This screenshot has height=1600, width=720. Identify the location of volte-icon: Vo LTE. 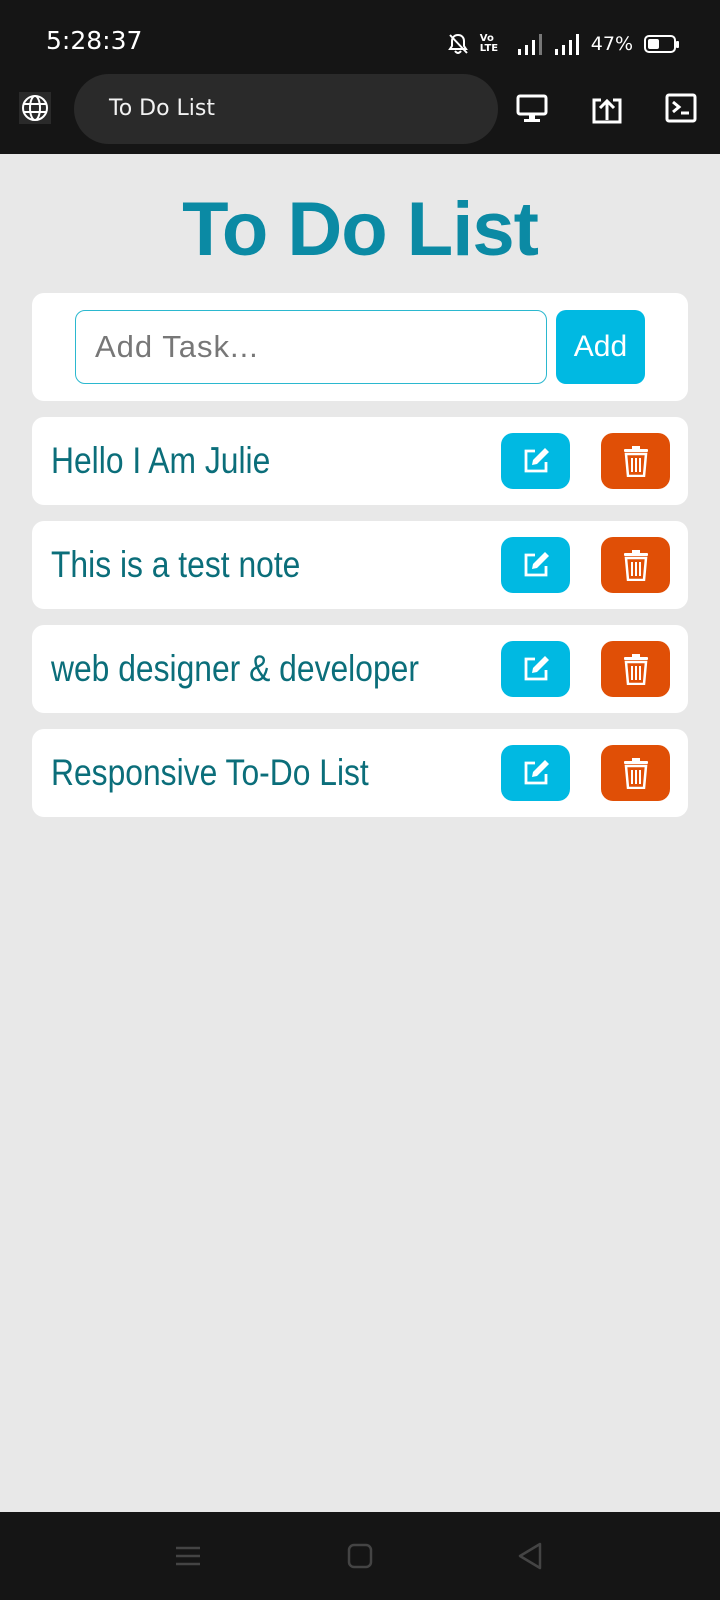
(493, 44).